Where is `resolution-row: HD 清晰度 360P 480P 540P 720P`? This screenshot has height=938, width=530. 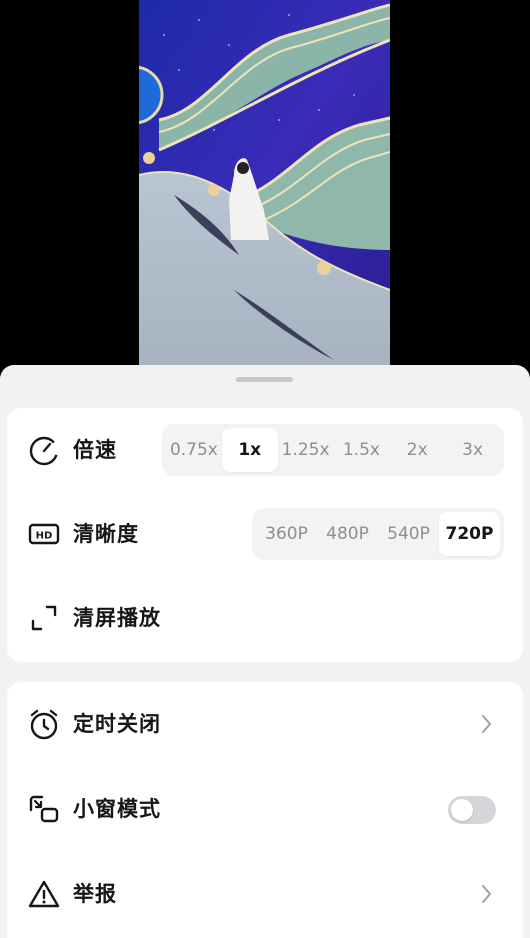 resolution-row: HD 清晰度 360P 480P 540P 720P is located at coordinates (265, 534).